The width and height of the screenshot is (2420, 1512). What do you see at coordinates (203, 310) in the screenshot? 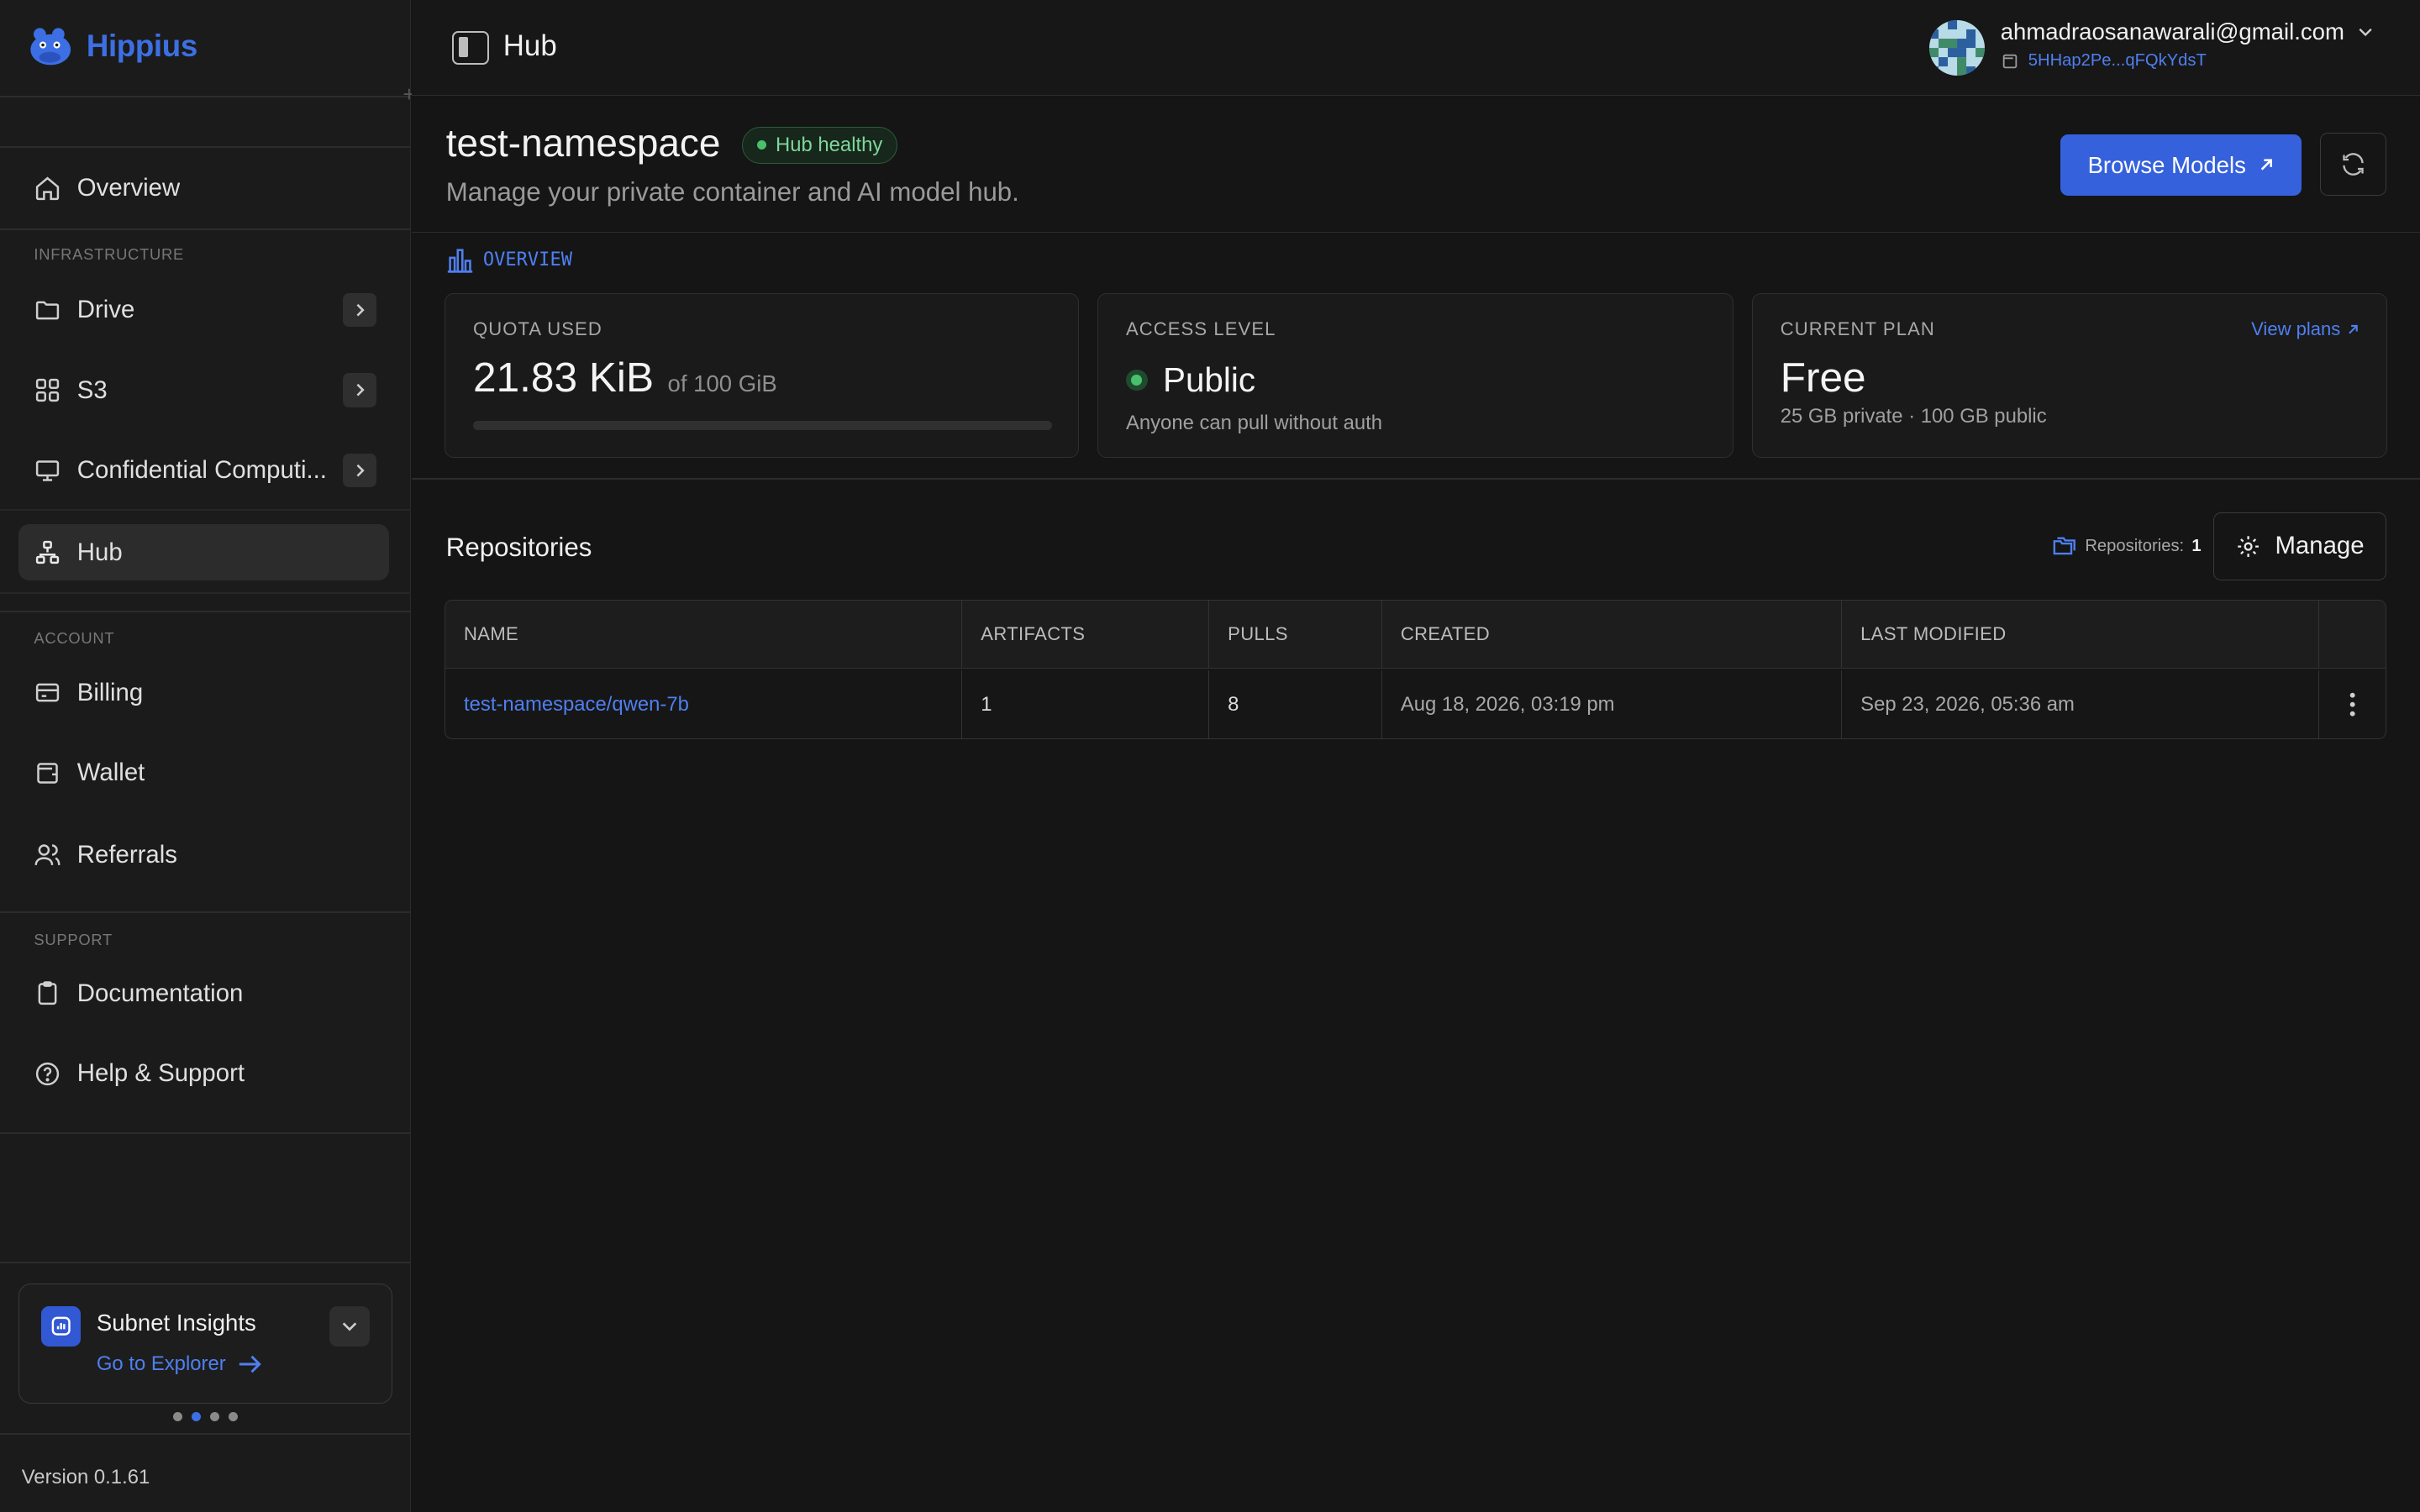
I see `sidebar-item-drive: Drive` at bounding box center [203, 310].